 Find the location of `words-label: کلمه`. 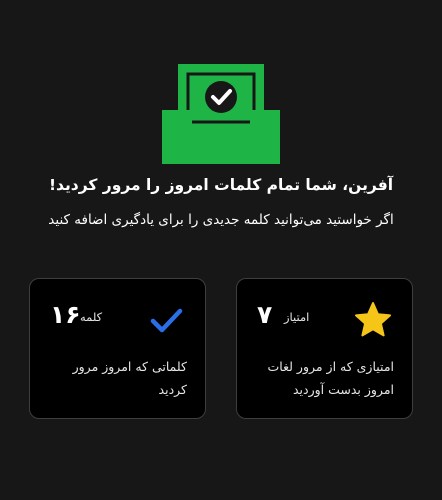

words-label: کلمه is located at coordinates (91, 317).